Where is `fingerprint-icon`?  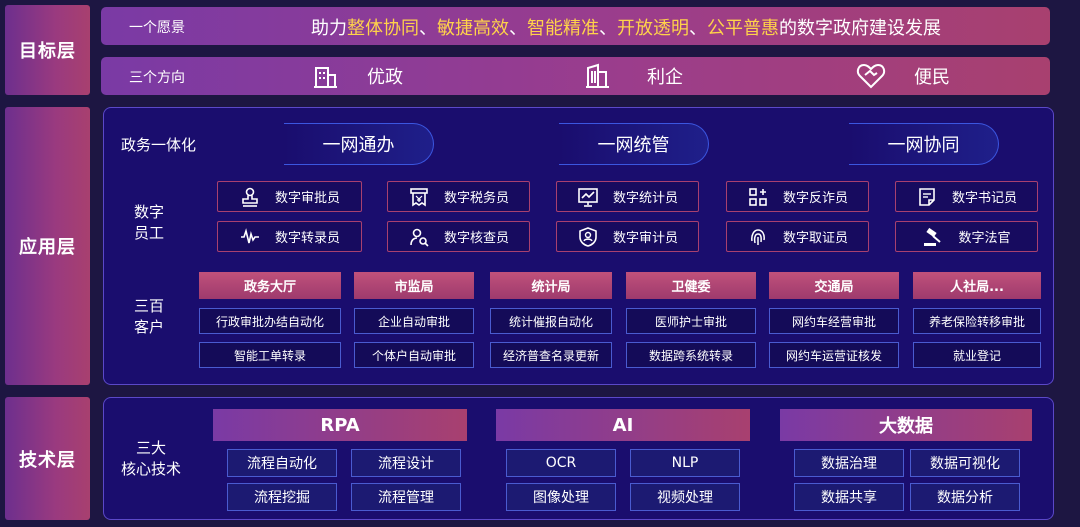 fingerprint-icon is located at coordinates (758, 236).